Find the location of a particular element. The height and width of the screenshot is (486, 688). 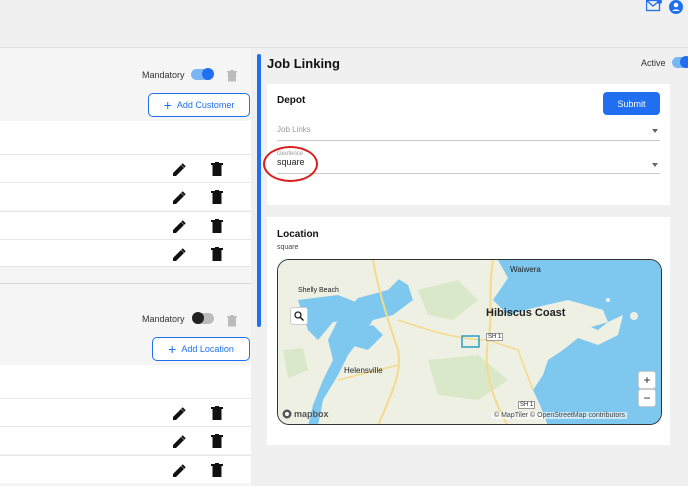

section-selected-indicator is located at coordinates (259, 190).